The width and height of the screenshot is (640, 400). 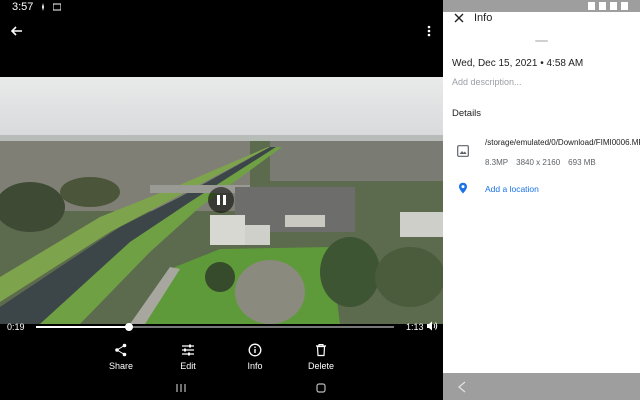 What do you see at coordinates (320, 366) in the screenshot?
I see `delete-label: Delete` at bounding box center [320, 366].